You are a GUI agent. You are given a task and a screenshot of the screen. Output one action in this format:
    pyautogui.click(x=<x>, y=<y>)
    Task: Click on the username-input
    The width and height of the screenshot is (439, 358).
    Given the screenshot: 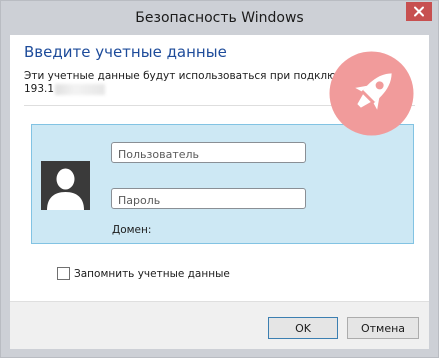 What is the action you would take?
    pyautogui.click(x=208, y=154)
    